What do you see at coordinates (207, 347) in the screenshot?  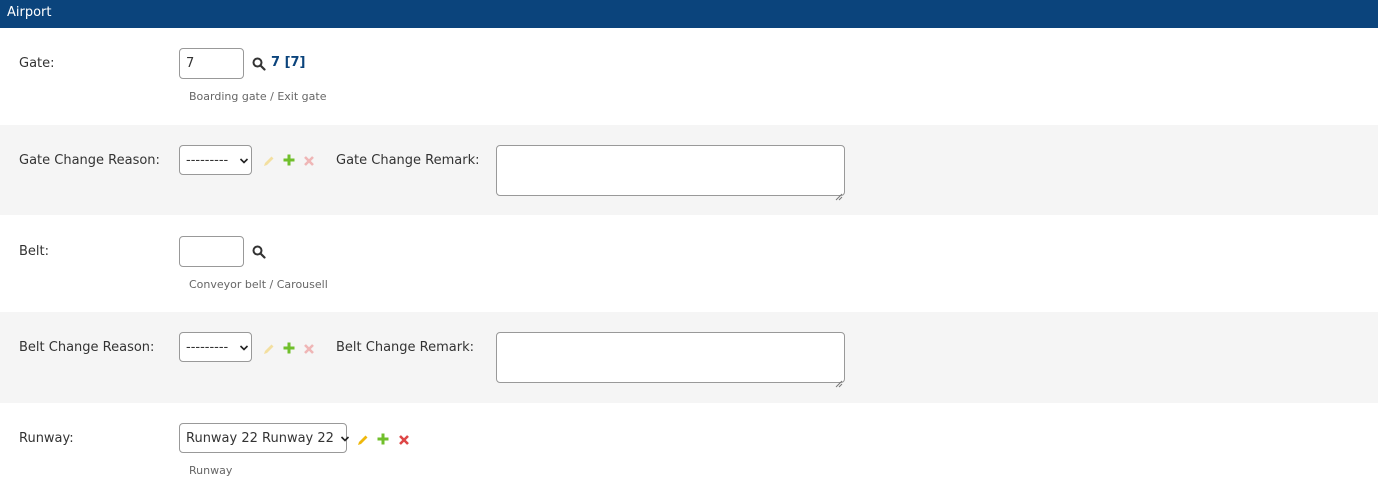 I see `belt-change-reason-value: ---------` at bounding box center [207, 347].